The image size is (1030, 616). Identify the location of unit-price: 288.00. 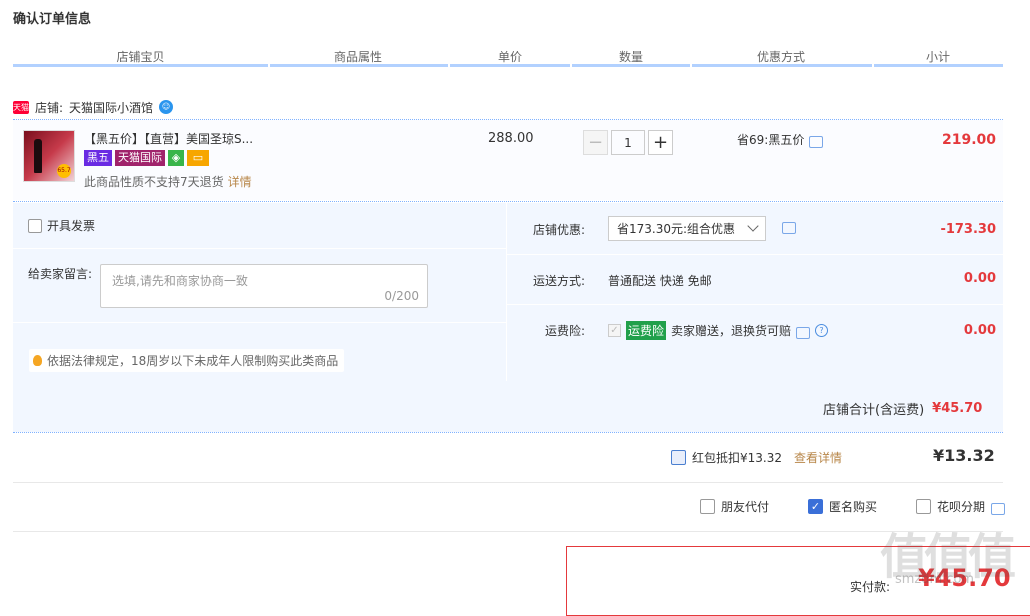
(511, 138).